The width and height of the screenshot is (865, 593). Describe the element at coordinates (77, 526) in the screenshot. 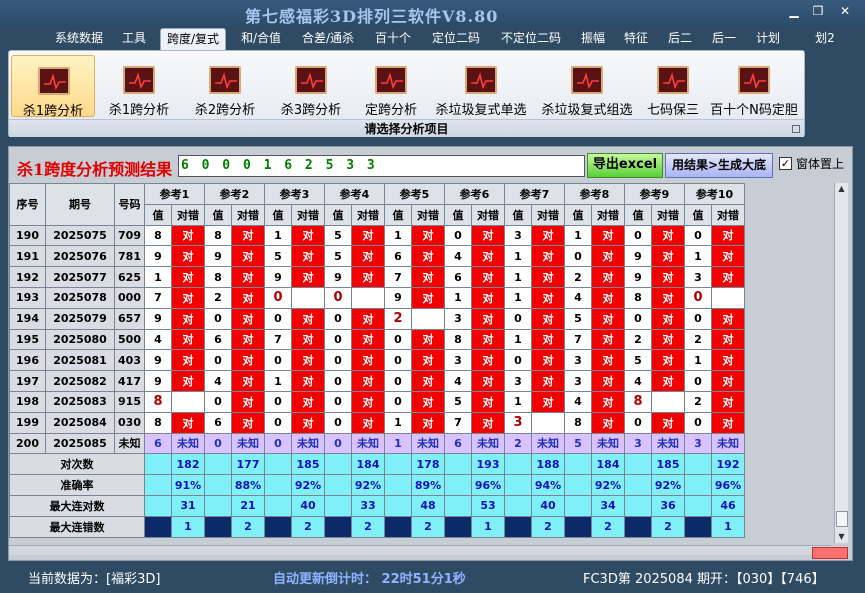

I see `stats-label: 最大连错数` at that location.